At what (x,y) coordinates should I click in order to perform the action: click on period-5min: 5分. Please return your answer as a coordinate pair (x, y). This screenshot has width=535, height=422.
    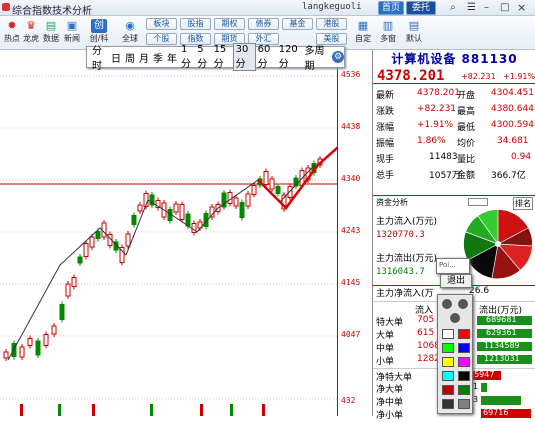
    Looking at the image, I should click on (203, 57).